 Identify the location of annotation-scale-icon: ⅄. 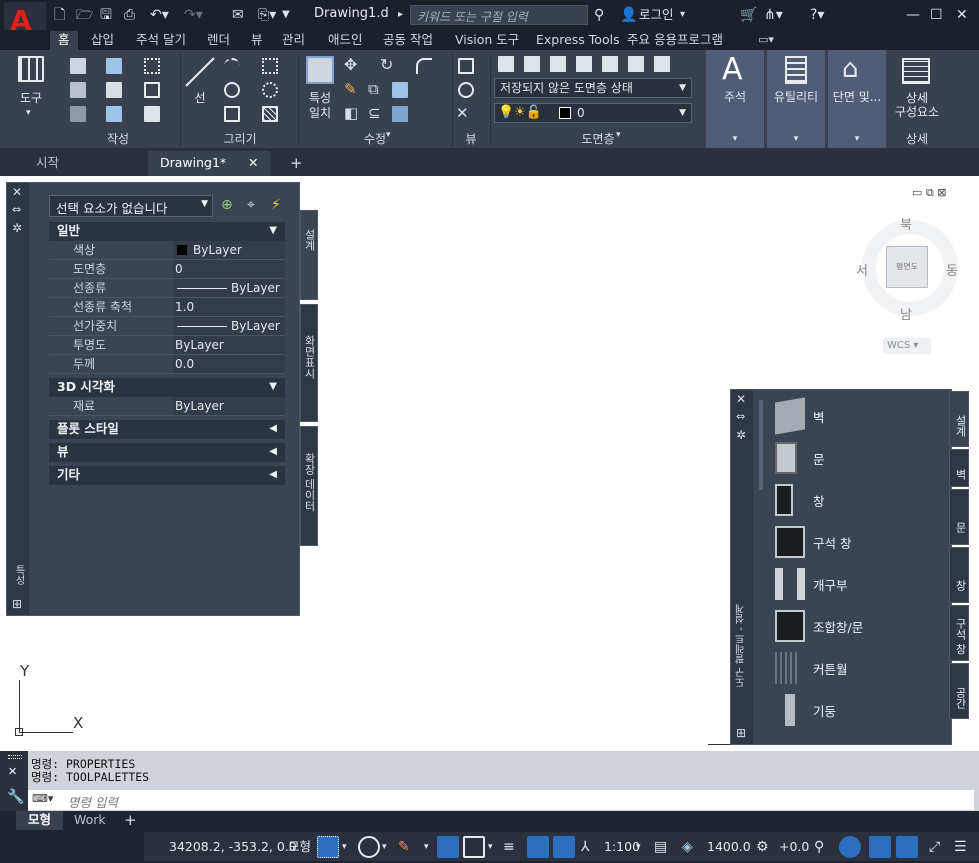
(585, 847).